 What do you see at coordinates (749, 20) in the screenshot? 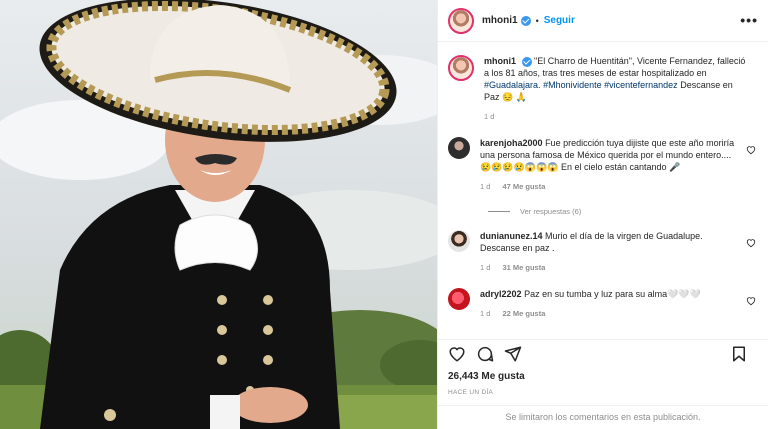
I see `more-options-icon: •••` at bounding box center [749, 20].